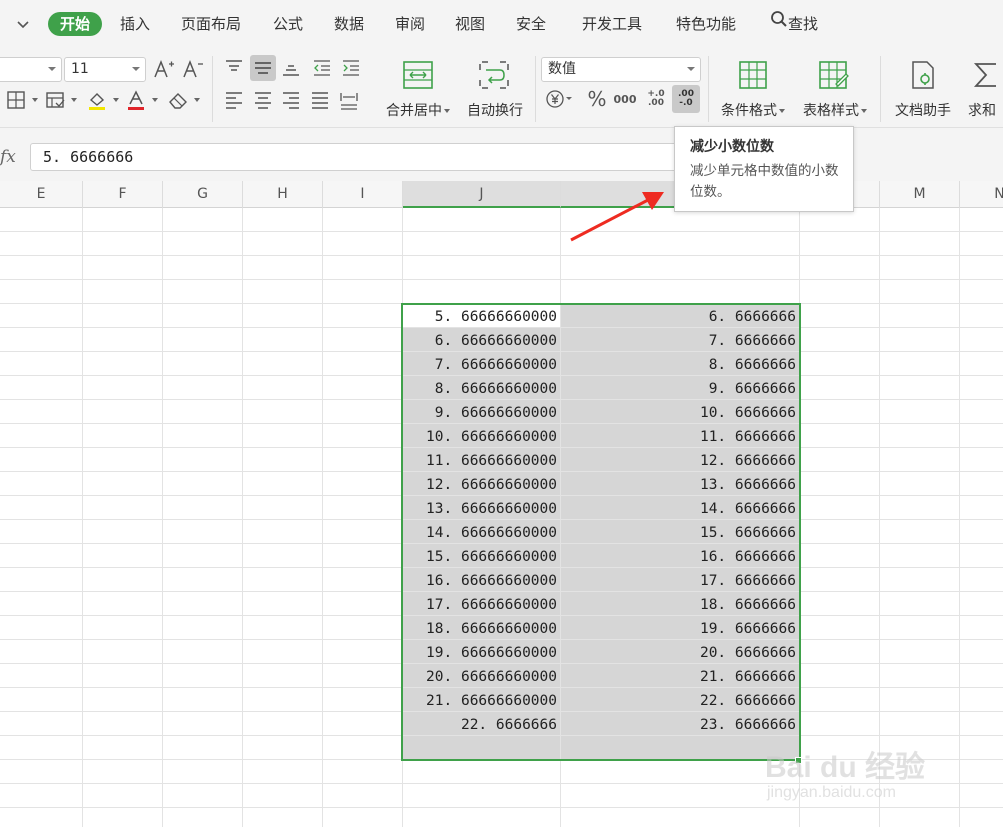  I want to click on red-arrow-annotation, so click(617, 217).